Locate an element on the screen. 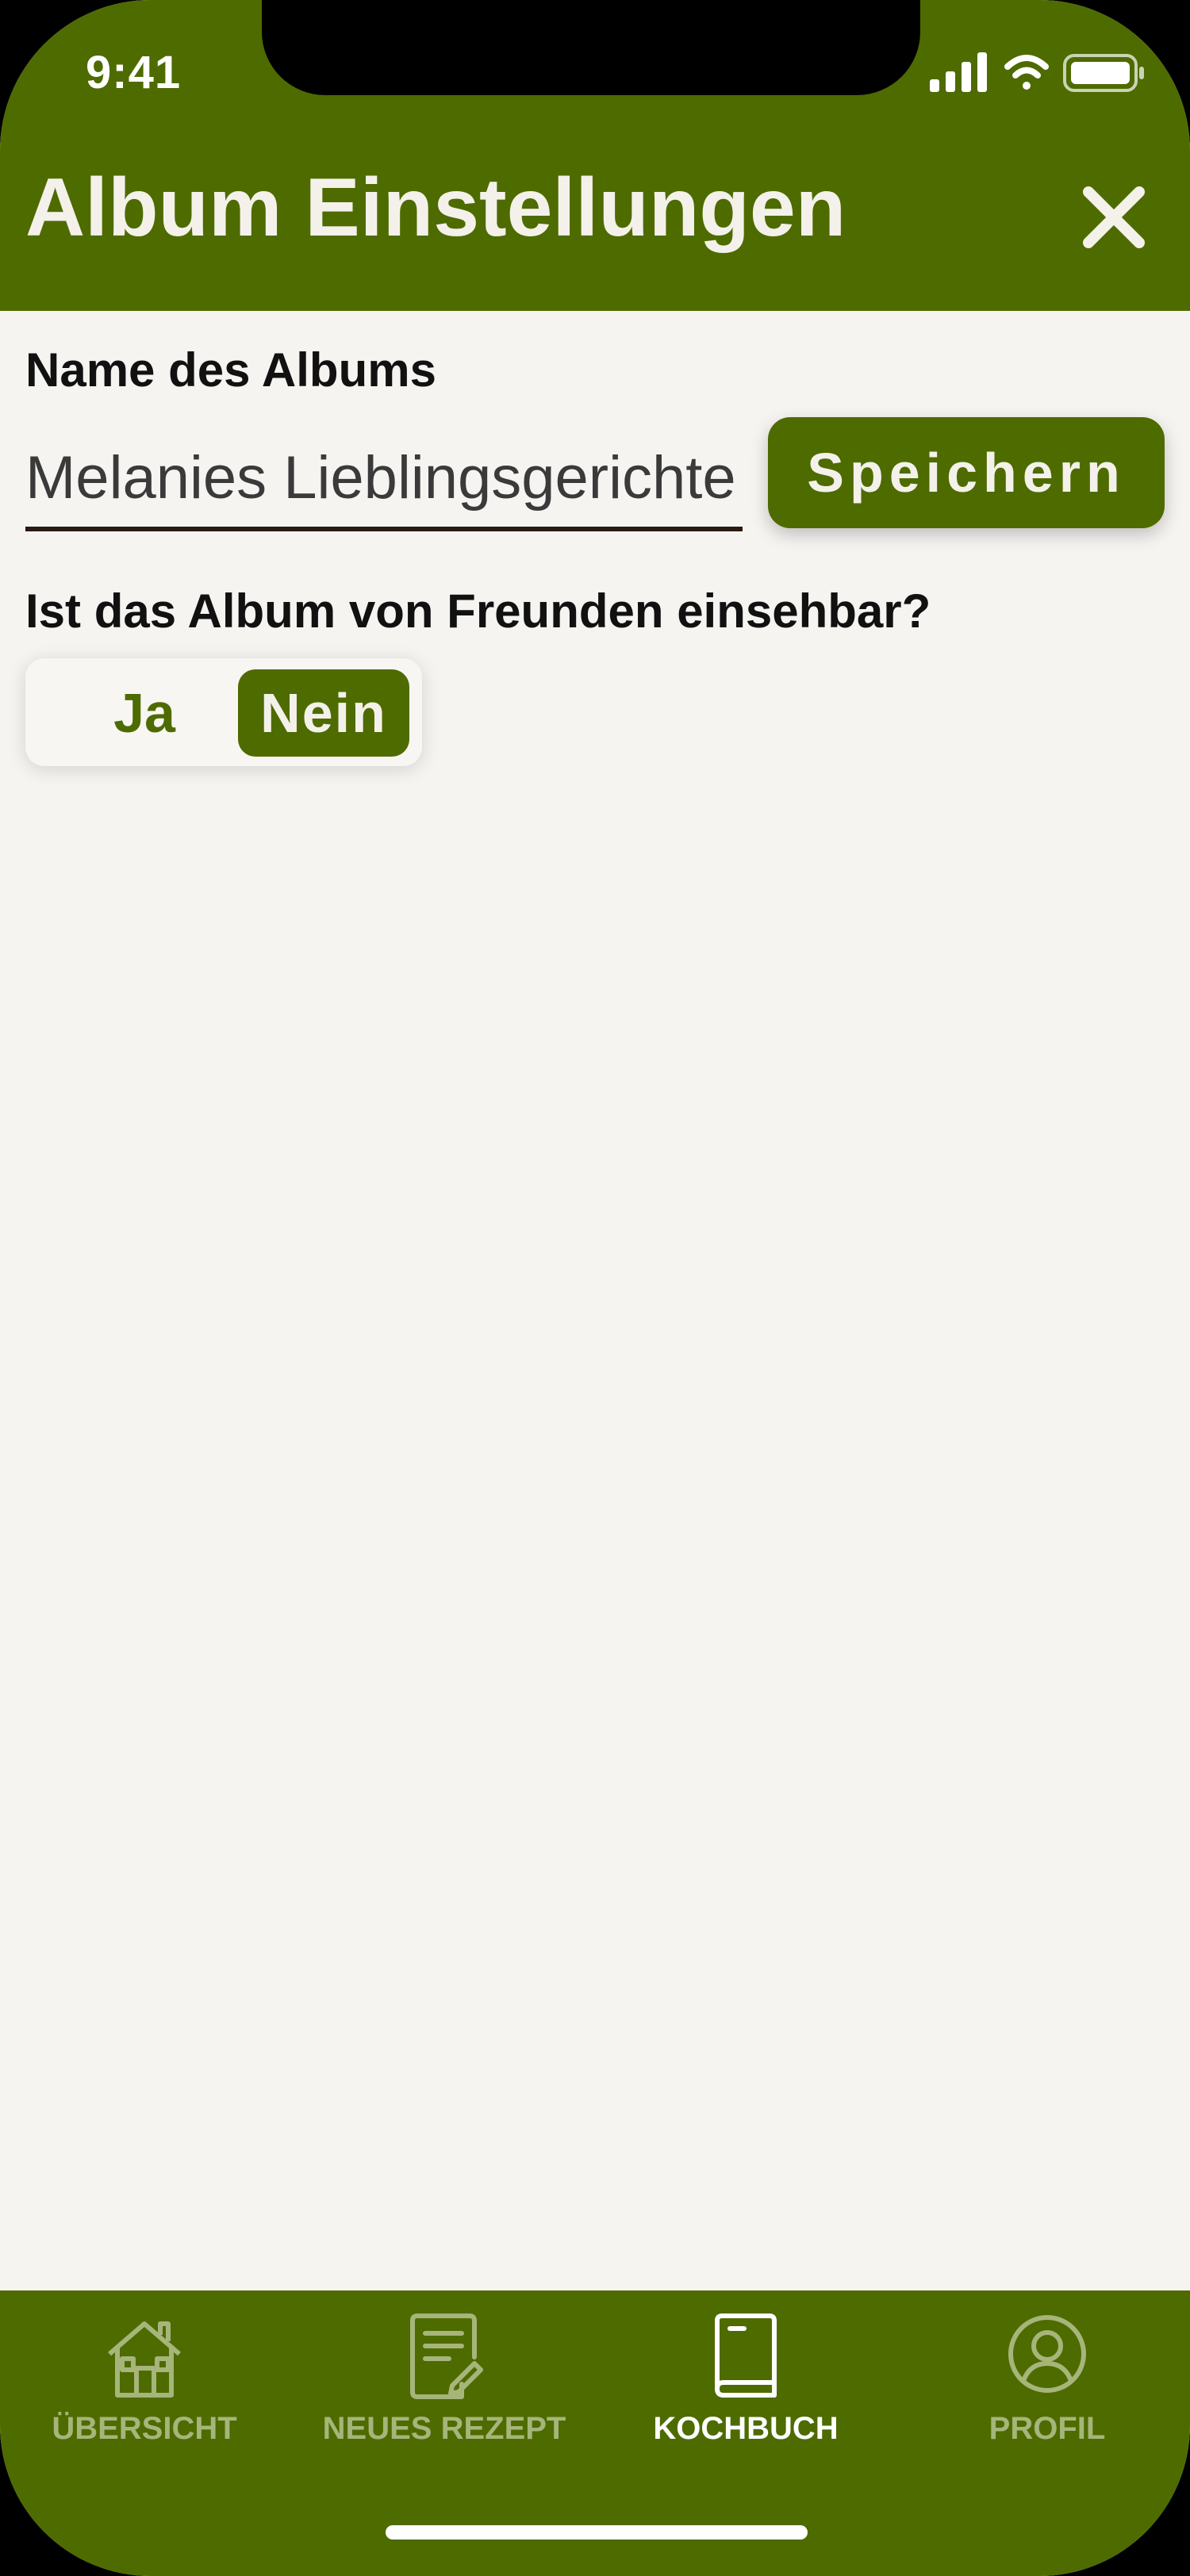  profile-icon is located at coordinates (1047, 2354).